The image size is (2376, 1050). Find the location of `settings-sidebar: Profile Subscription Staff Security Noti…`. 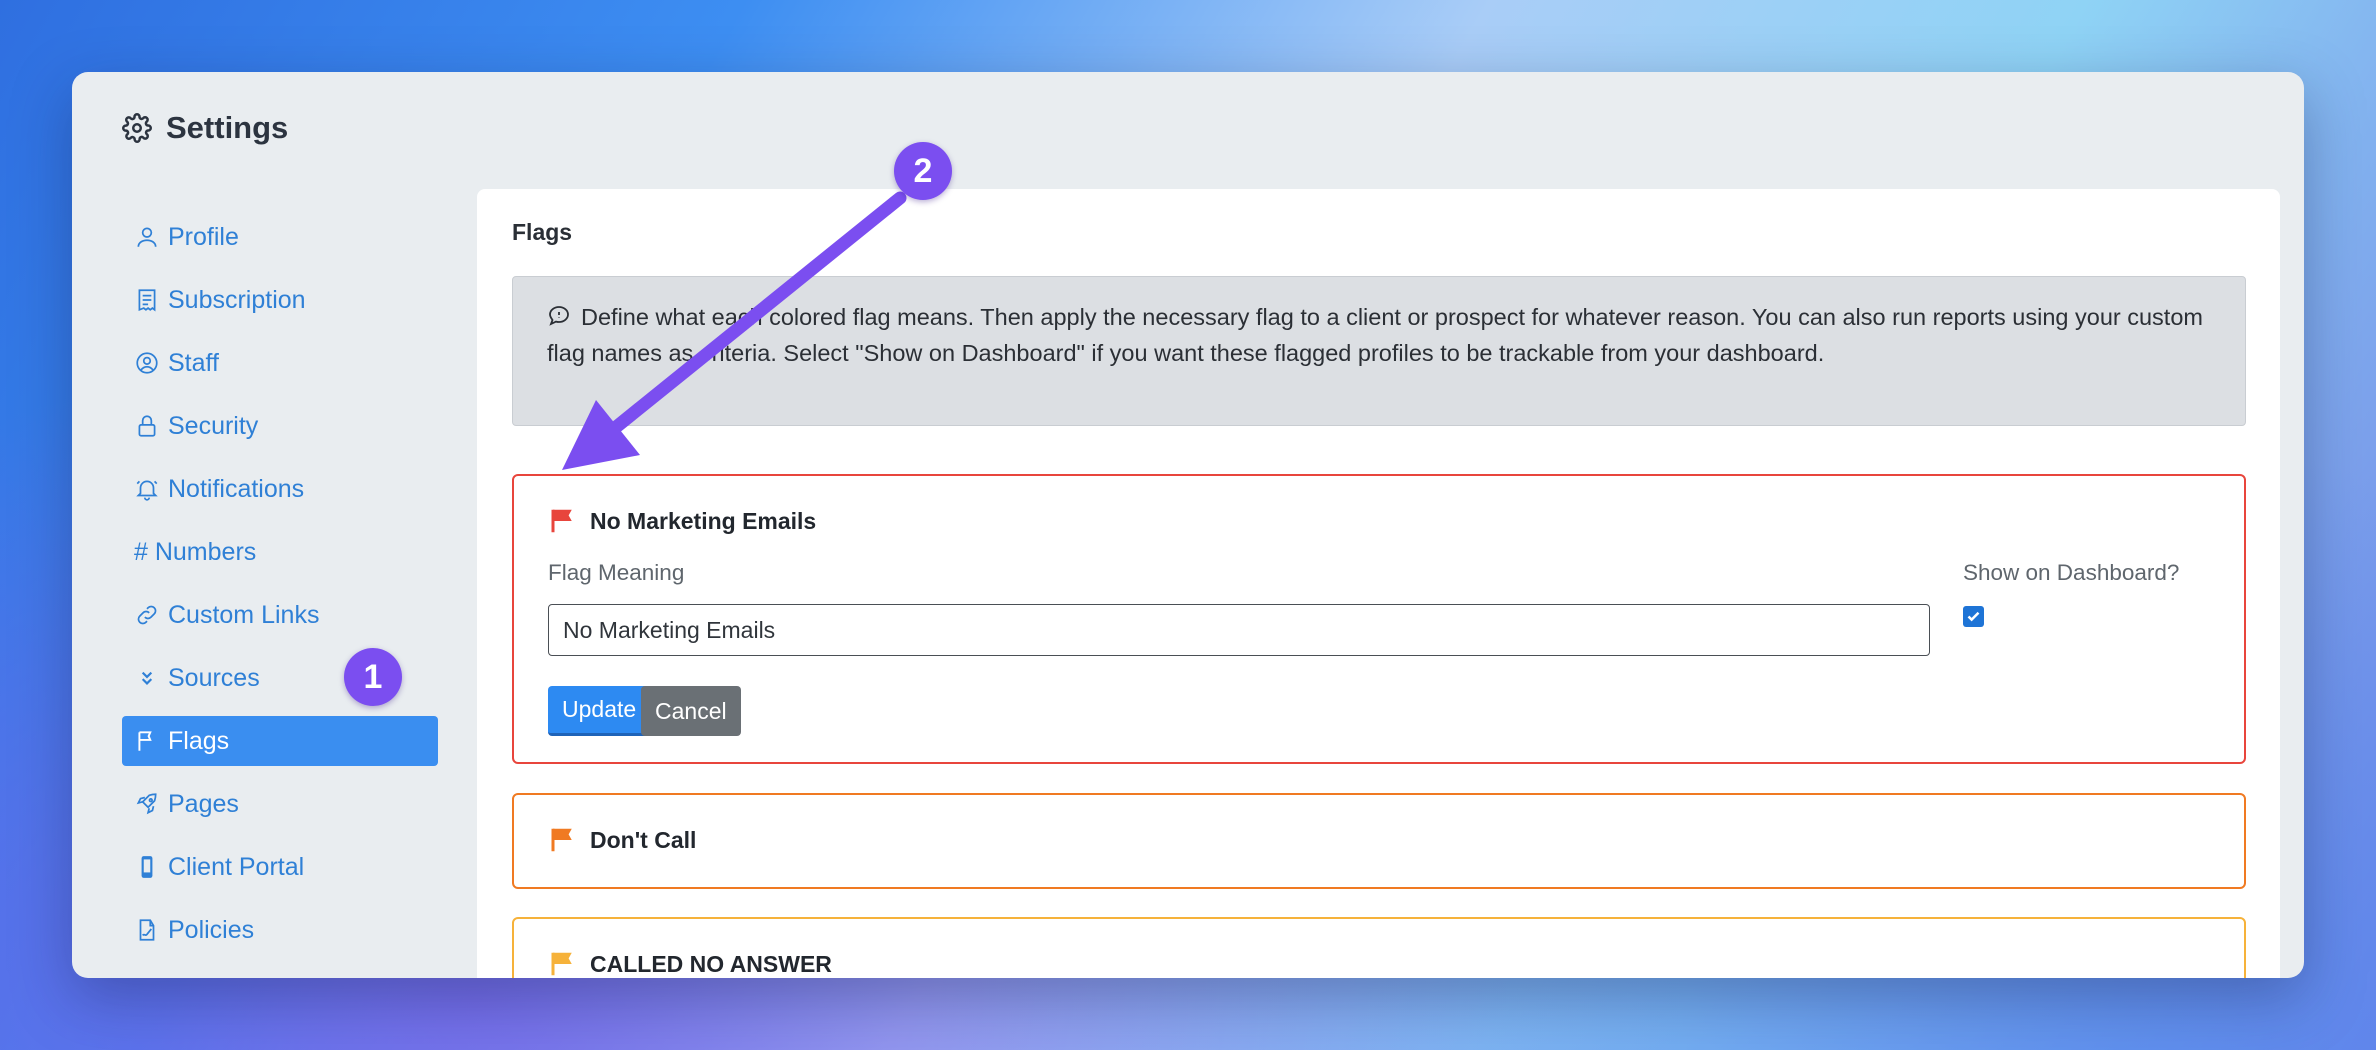

settings-sidebar: Profile Subscription Staff Security Noti… is located at coordinates (280, 590).